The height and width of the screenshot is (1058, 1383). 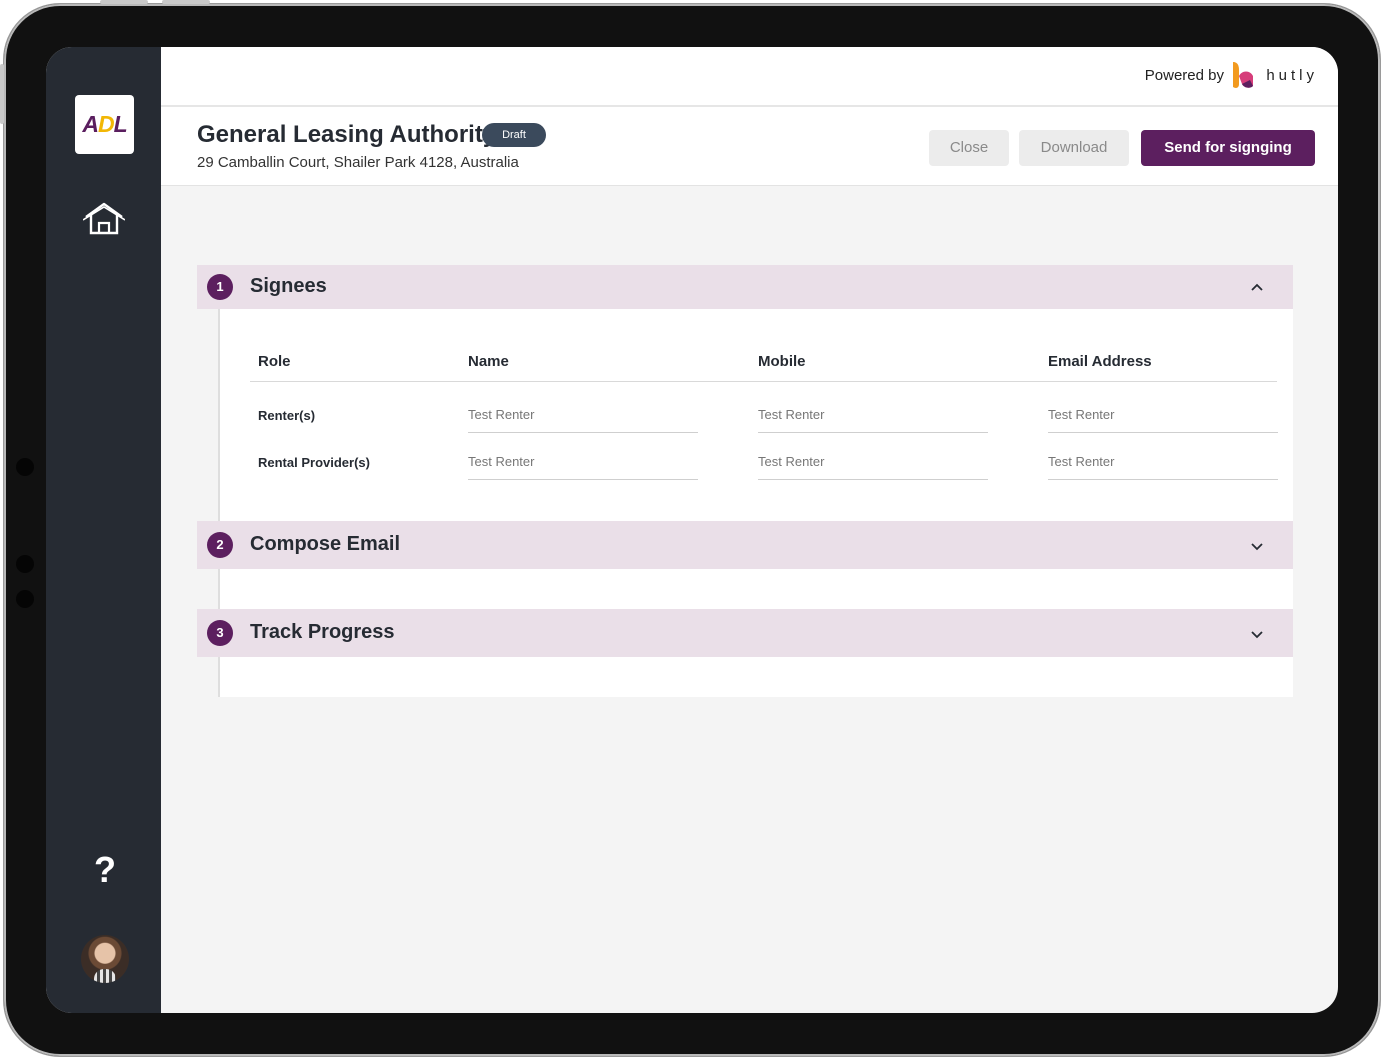 I want to click on page-title: General Leasing Authority, so click(x=347, y=134).